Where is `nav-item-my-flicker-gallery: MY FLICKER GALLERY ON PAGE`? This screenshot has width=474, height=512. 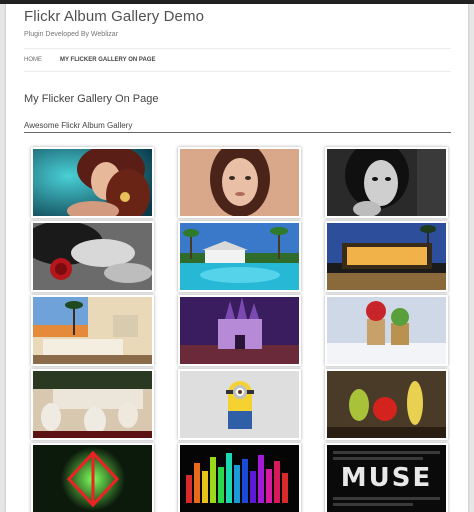 nav-item-my-flicker-gallery: MY FLICKER GALLERY ON PAGE is located at coordinates (107, 60).